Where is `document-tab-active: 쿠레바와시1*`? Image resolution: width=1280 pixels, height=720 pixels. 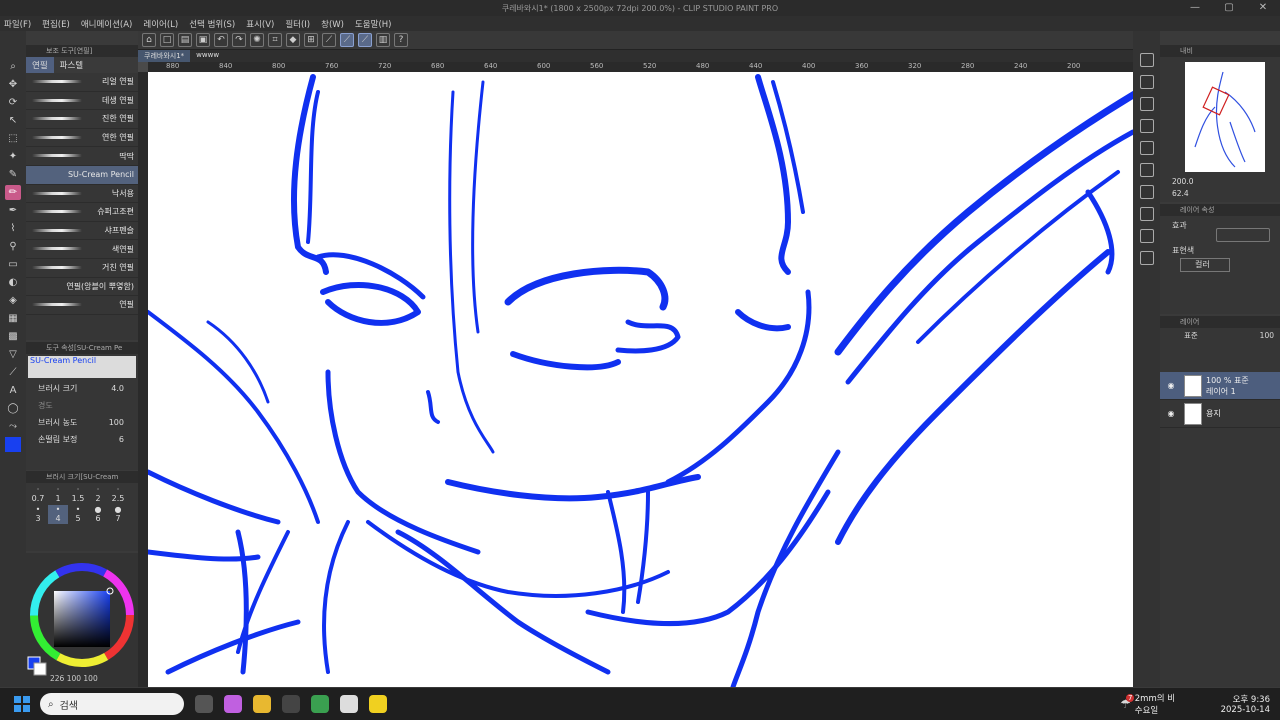 document-tab-active: 쿠레바와시1* is located at coordinates (164, 56).